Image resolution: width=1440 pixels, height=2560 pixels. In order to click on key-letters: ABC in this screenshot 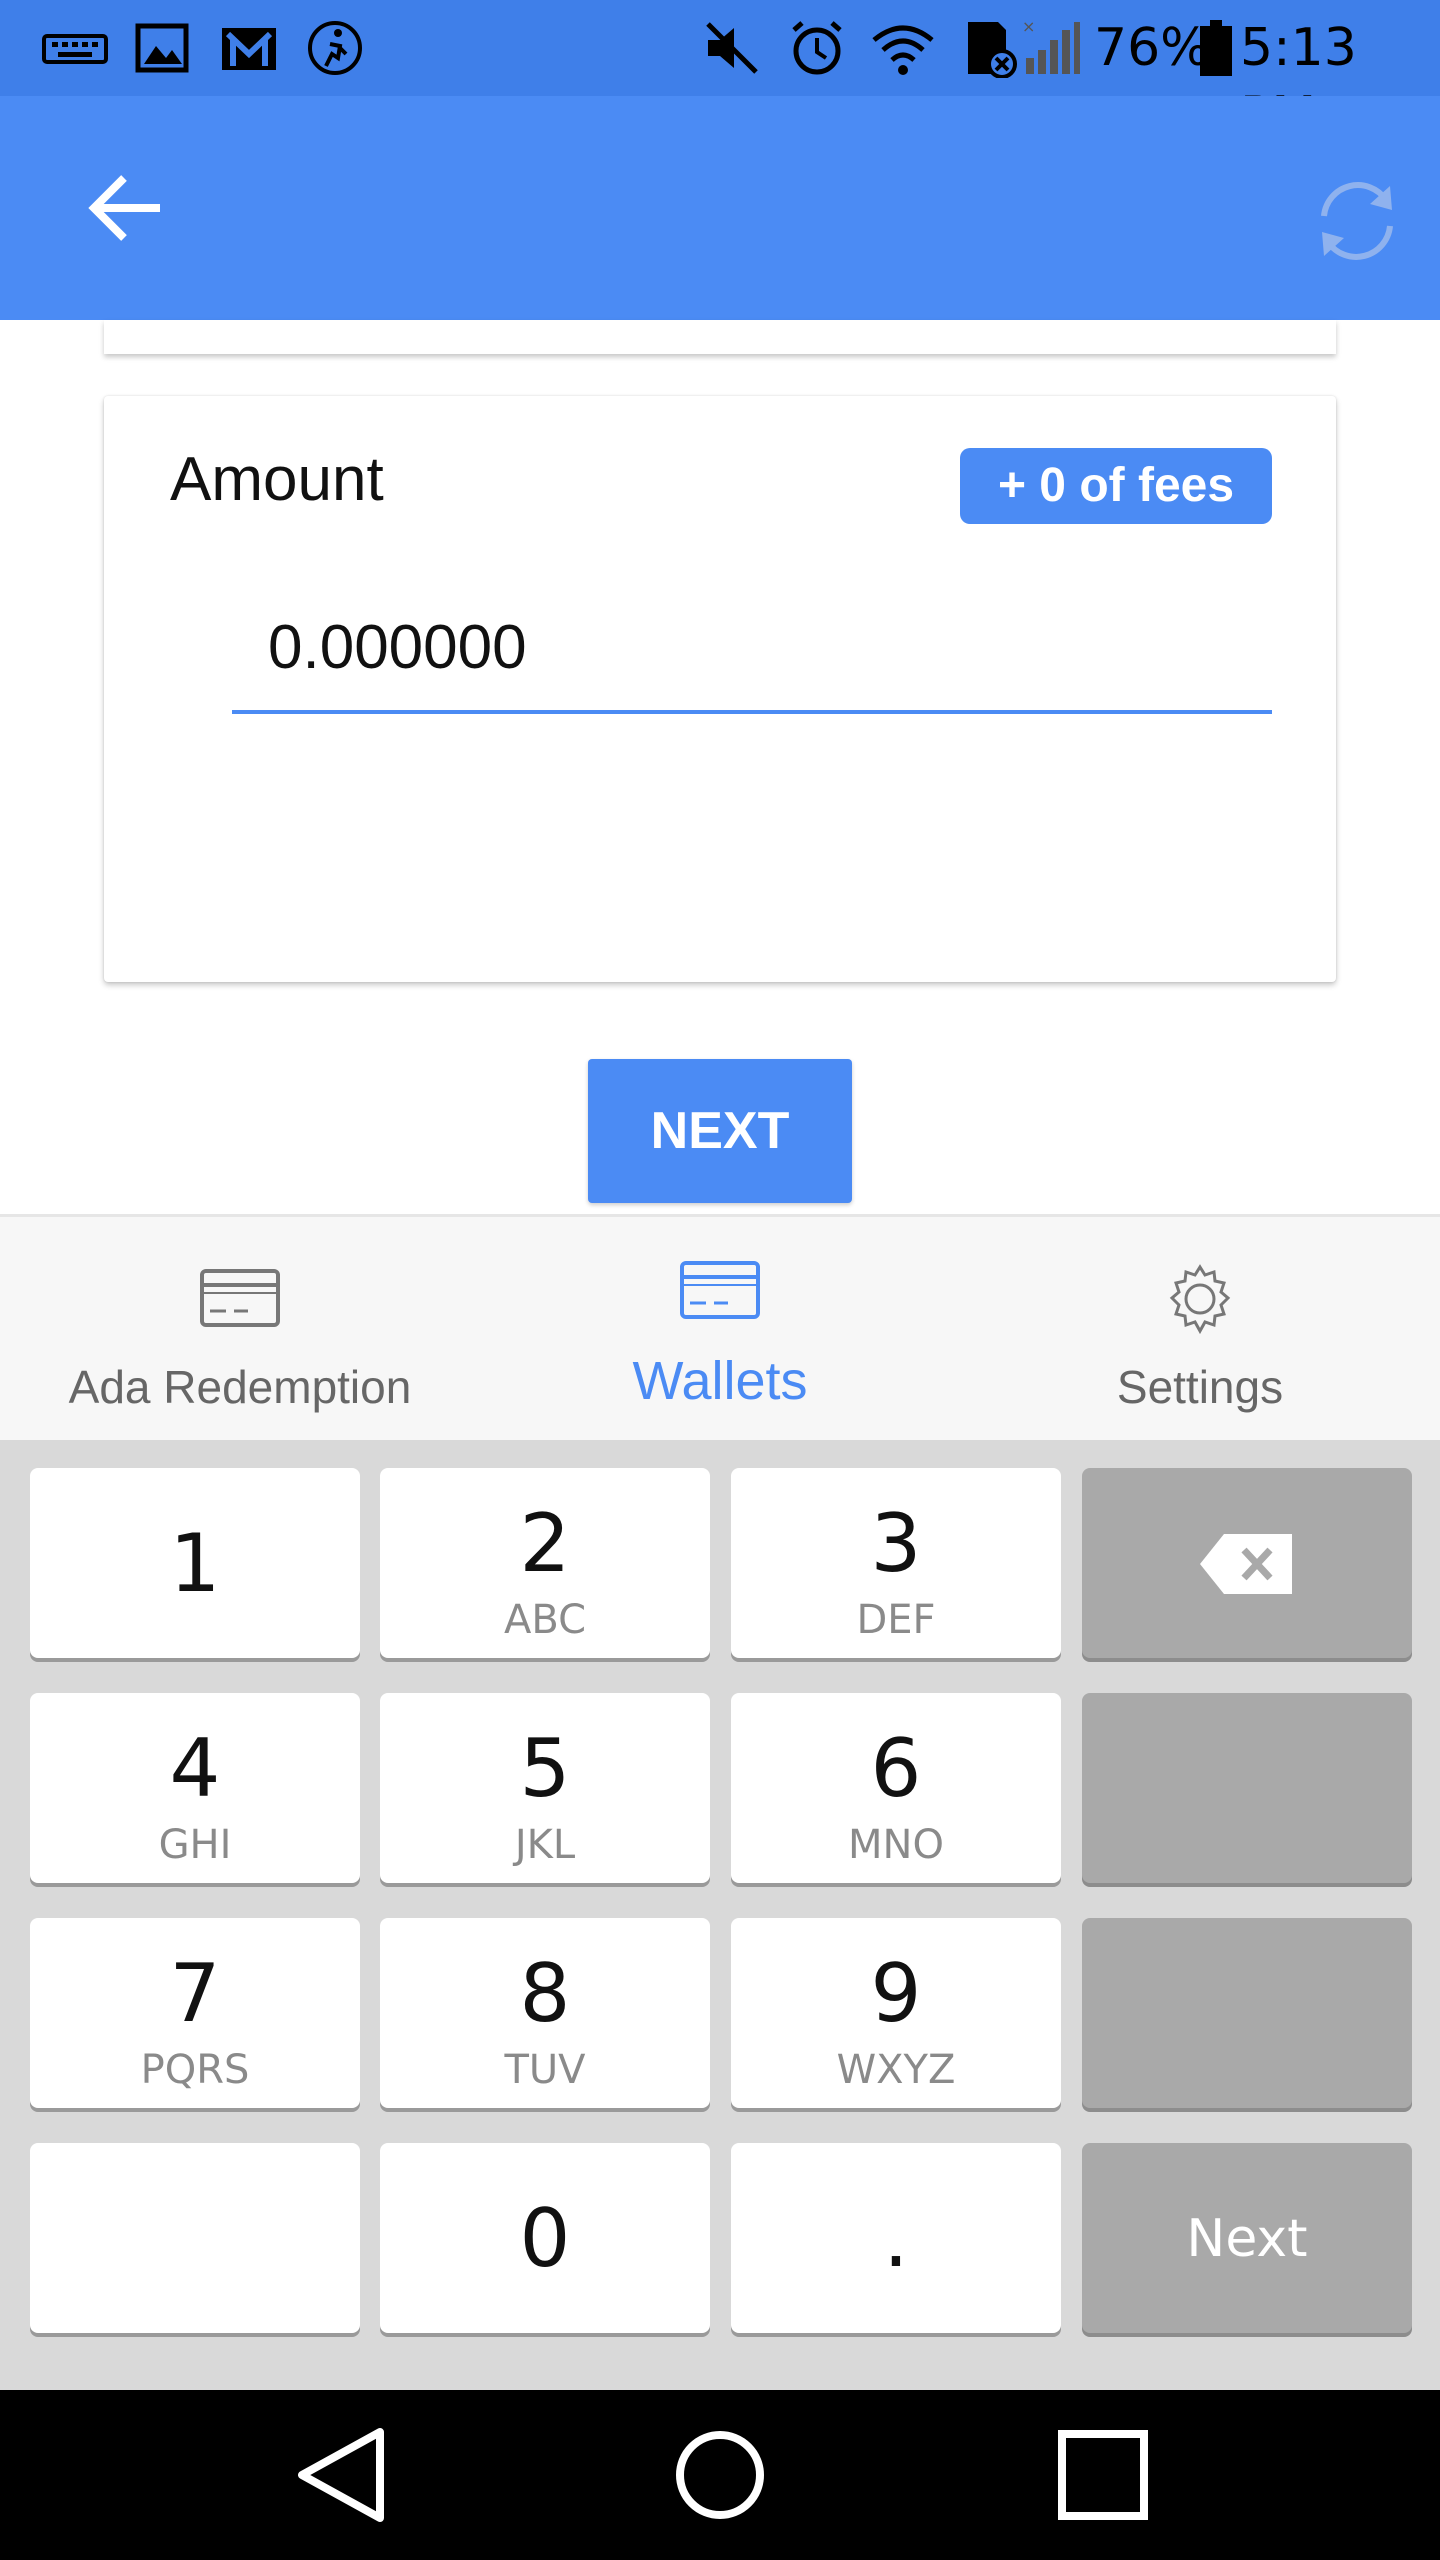, I will do `click(545, 1620)`.